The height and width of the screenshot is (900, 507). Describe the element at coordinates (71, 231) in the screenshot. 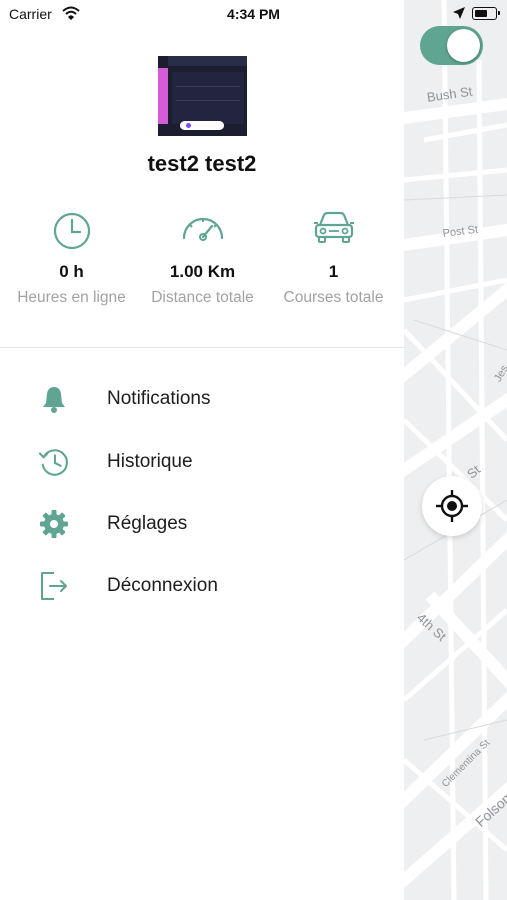

I see `clock-icon` at that location.